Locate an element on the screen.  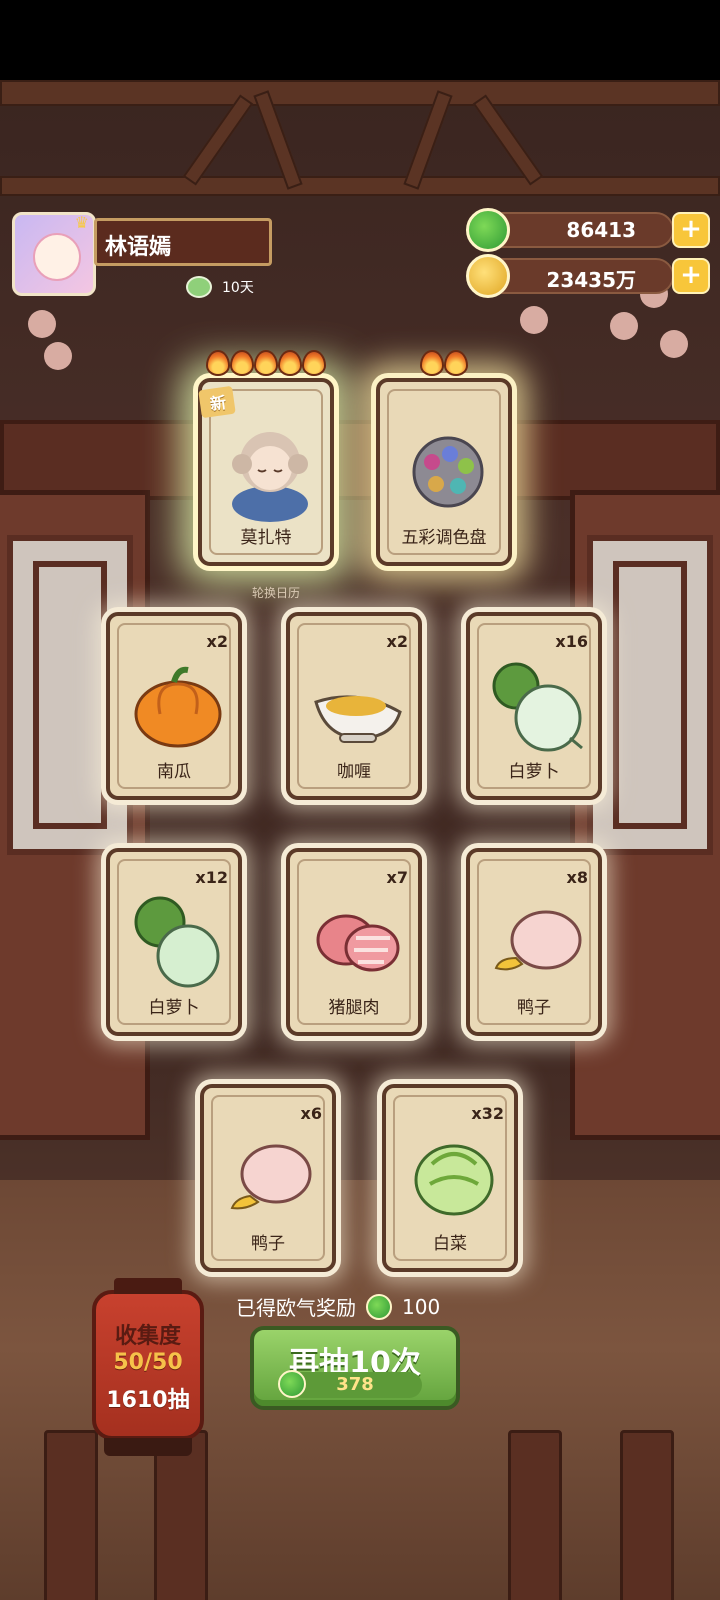
cabbage-icon is located at coordinates (454, 1180).